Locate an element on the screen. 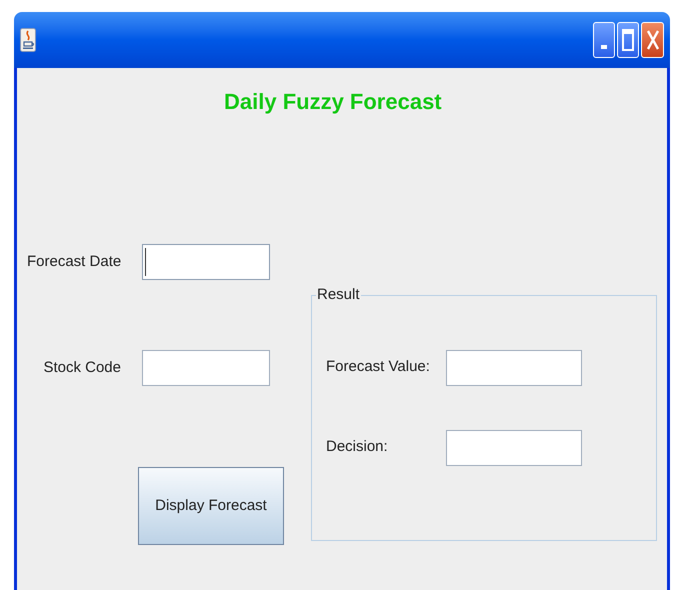 The image size is (683, 590). text-cursor is located at coordinates (145, 262).